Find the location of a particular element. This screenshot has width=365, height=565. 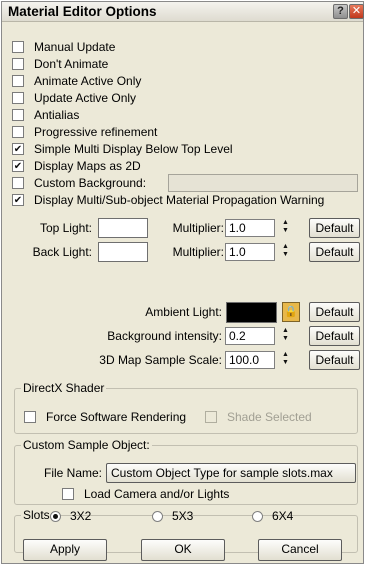

map-sample-scale-label: 3D Map Sample Scale: is located at coordinates (160, 360).